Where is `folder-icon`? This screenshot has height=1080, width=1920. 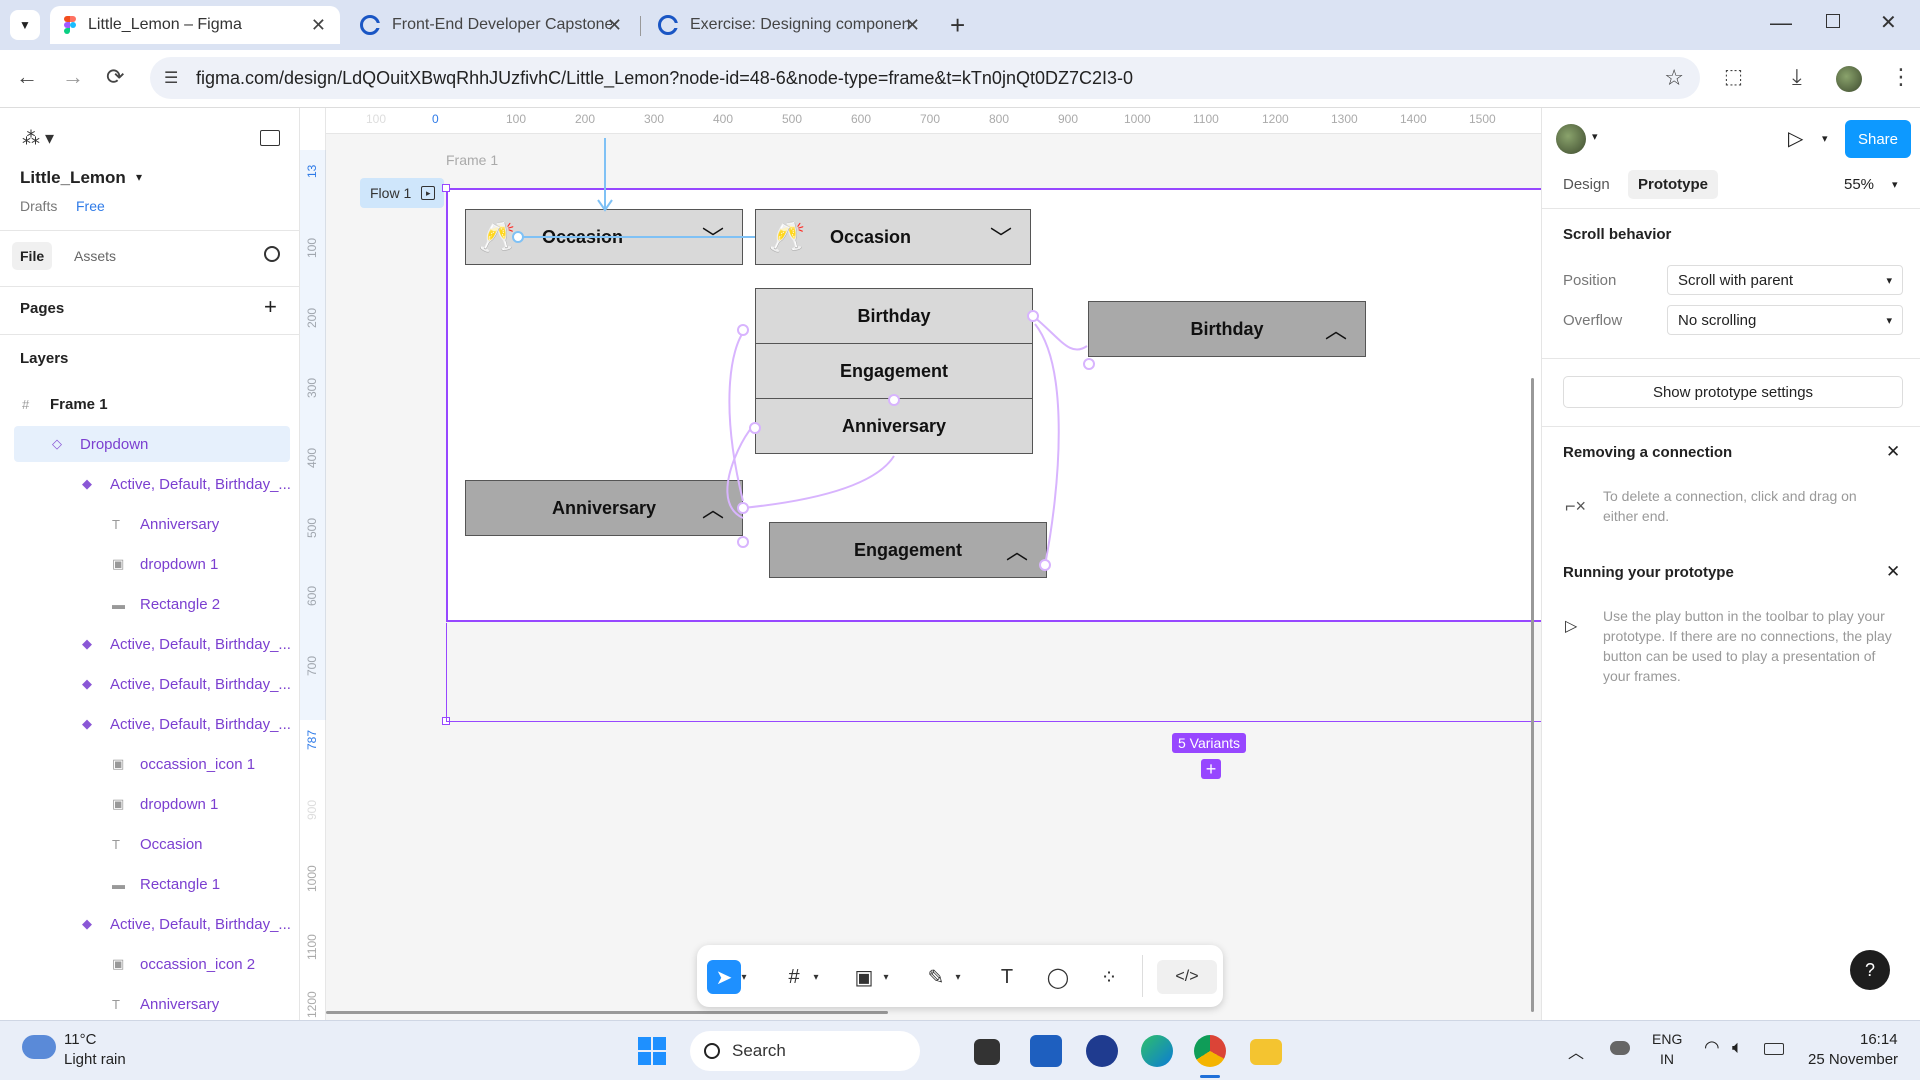 folder-icon is located at coordinates (1266, 1052).